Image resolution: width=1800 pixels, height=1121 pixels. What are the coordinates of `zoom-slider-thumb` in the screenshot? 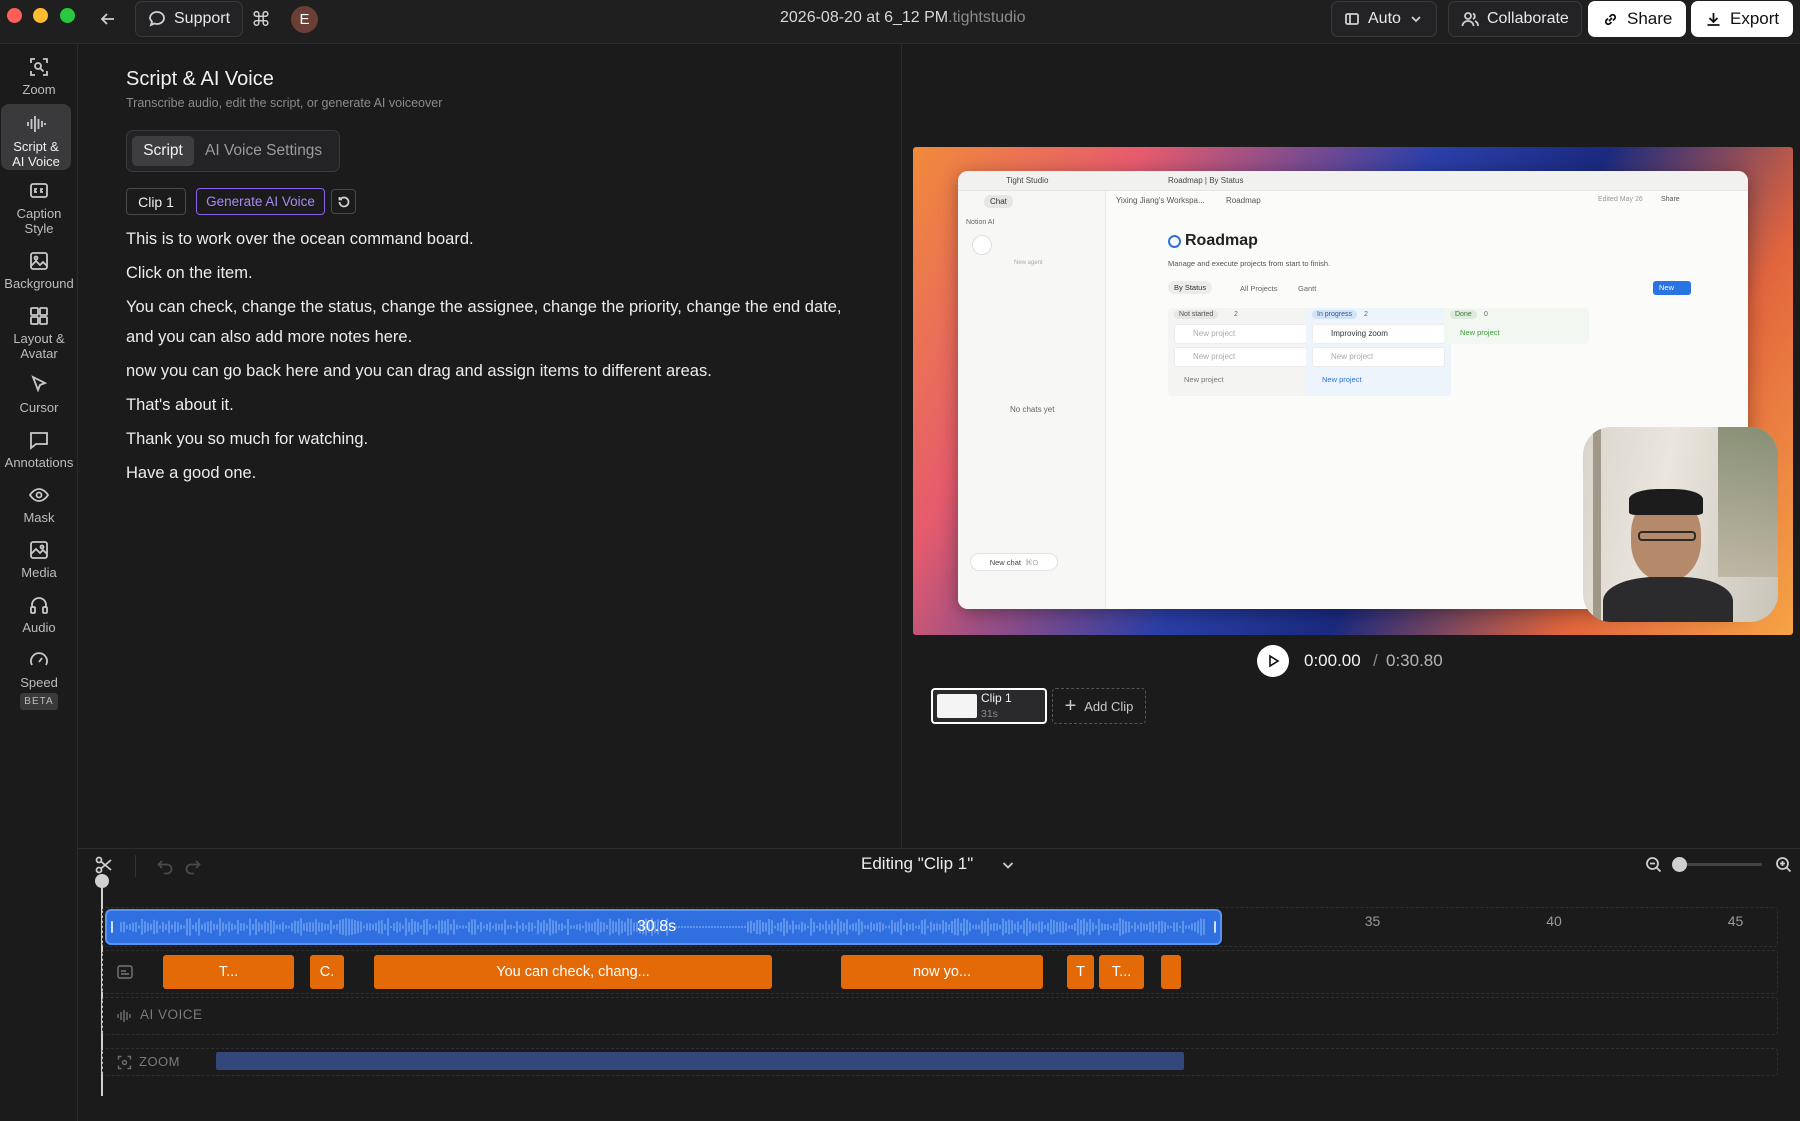 It's located at (1679, 864).